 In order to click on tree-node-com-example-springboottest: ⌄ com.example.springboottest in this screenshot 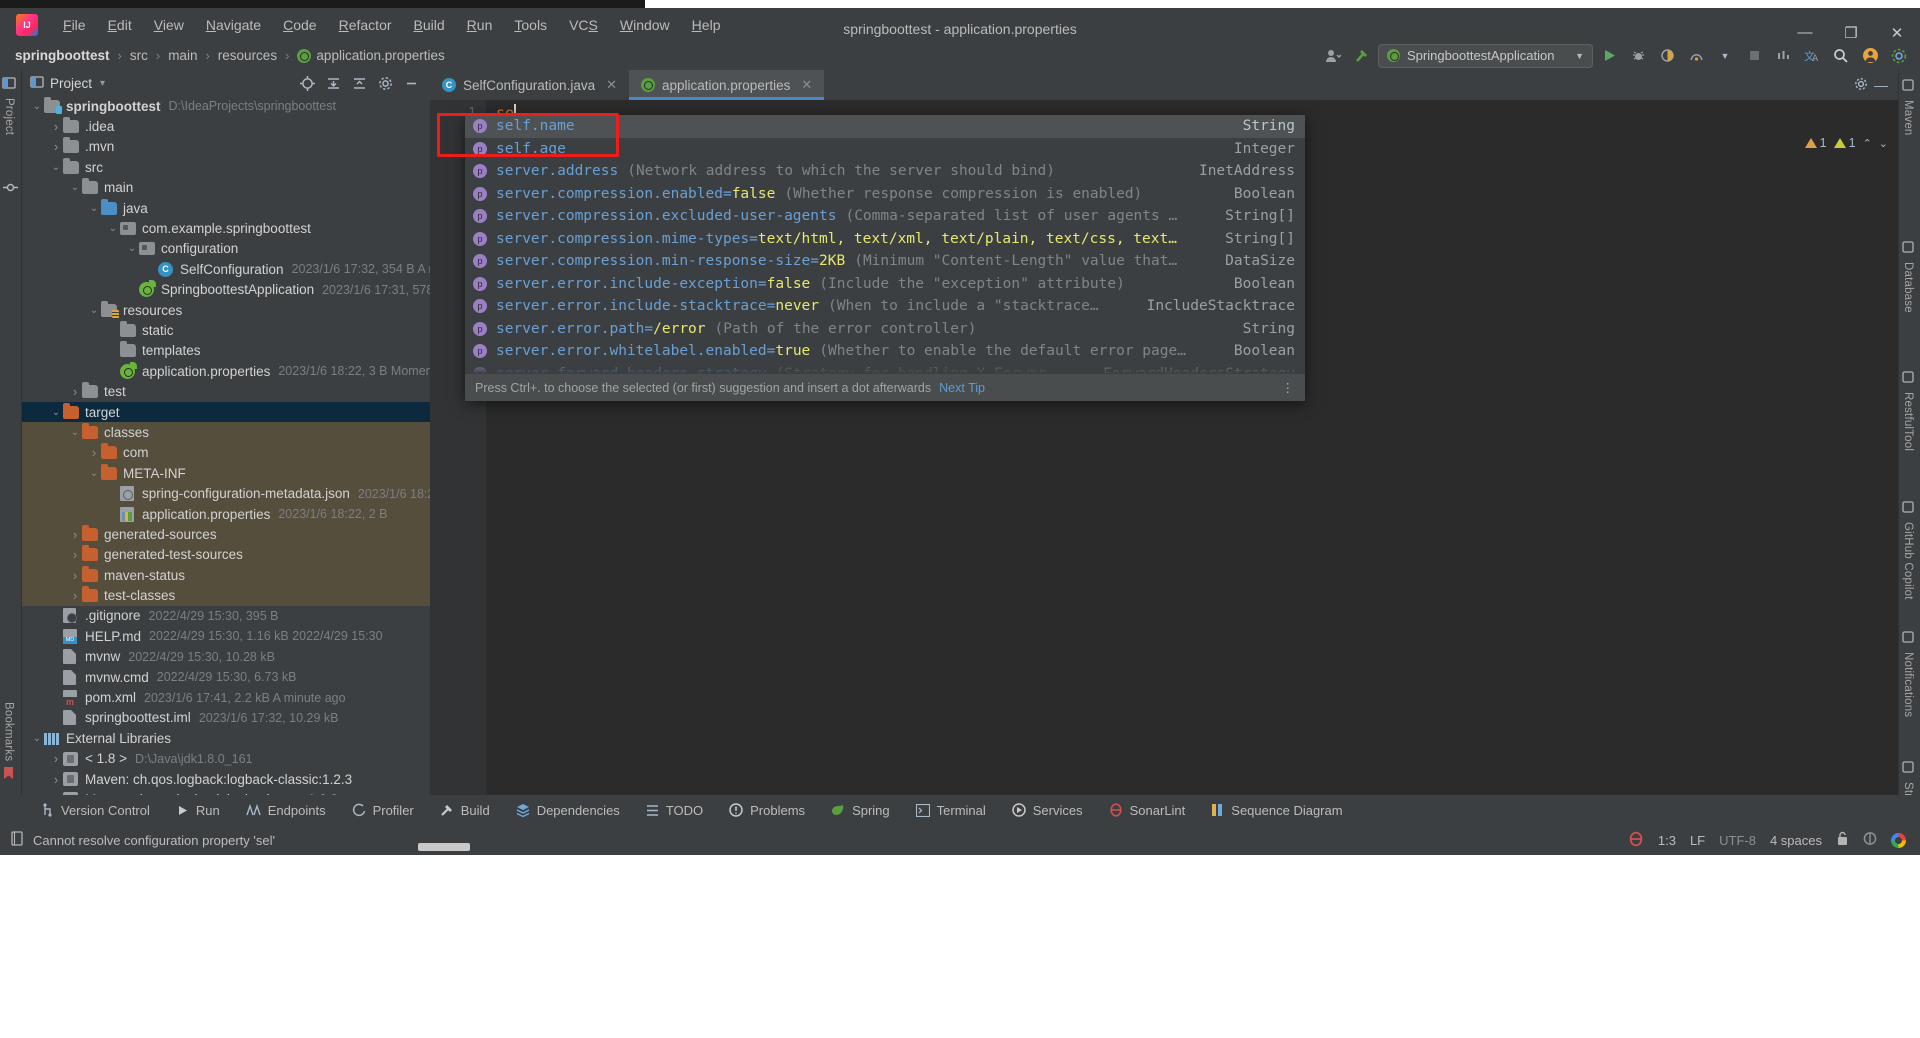, I will do `click(226, 228)`.